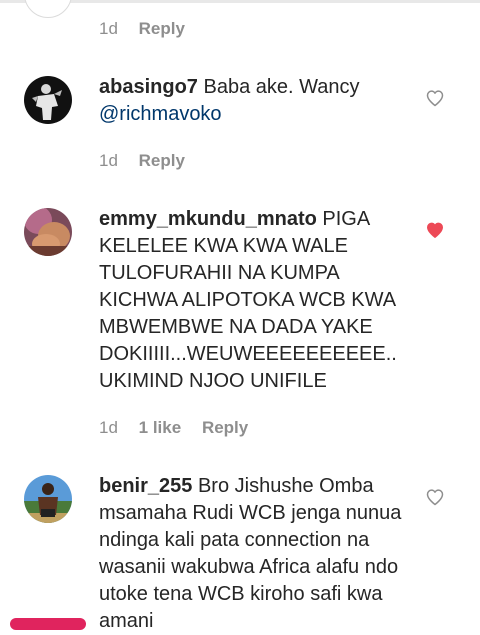  I want to click on bottom-nav-indicator, so click(48, 624).